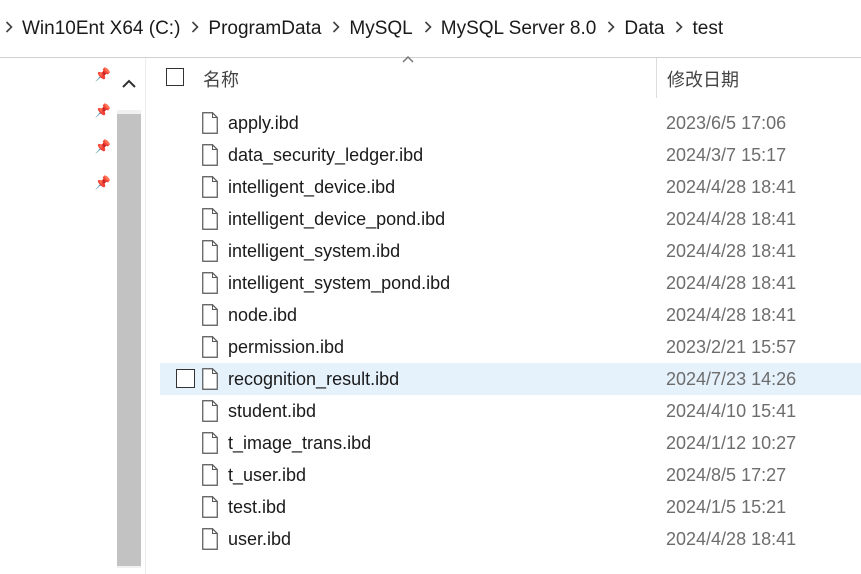 The height and width of the screenshot is (574, 861). I want to click on file-name: intelligent_system_pond.ibd, so click(339, 283).